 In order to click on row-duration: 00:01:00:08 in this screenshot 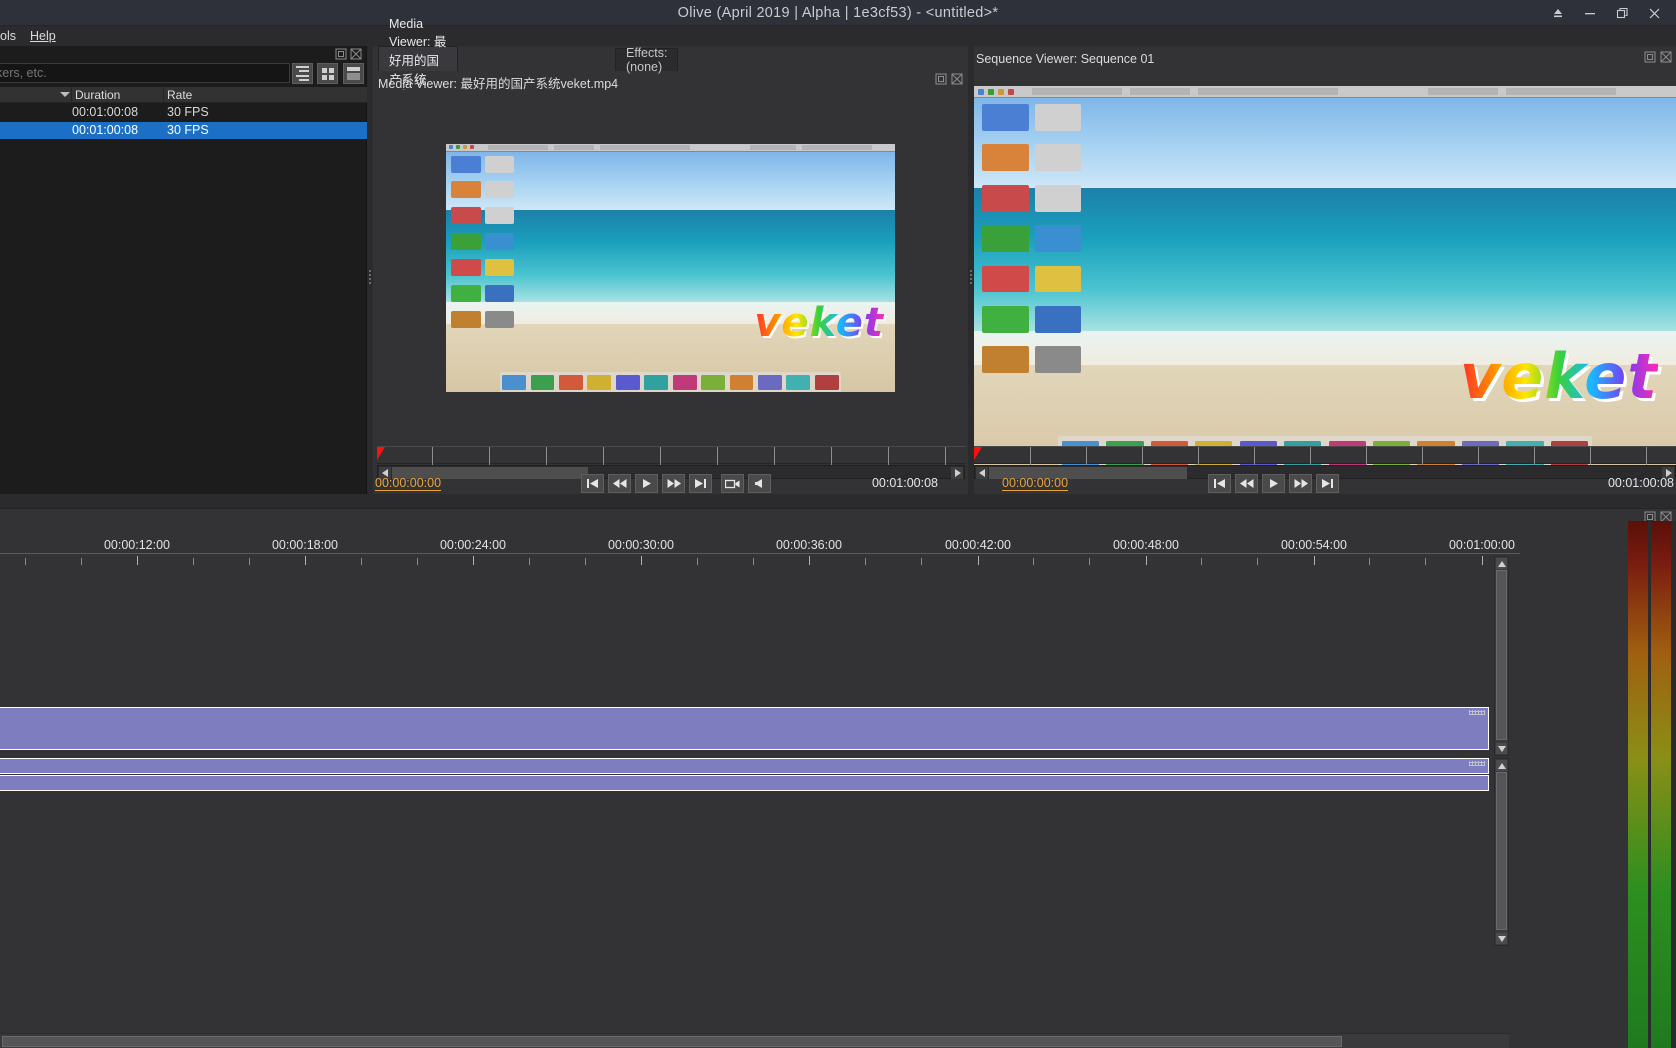, I will do `click(105, 112)`.